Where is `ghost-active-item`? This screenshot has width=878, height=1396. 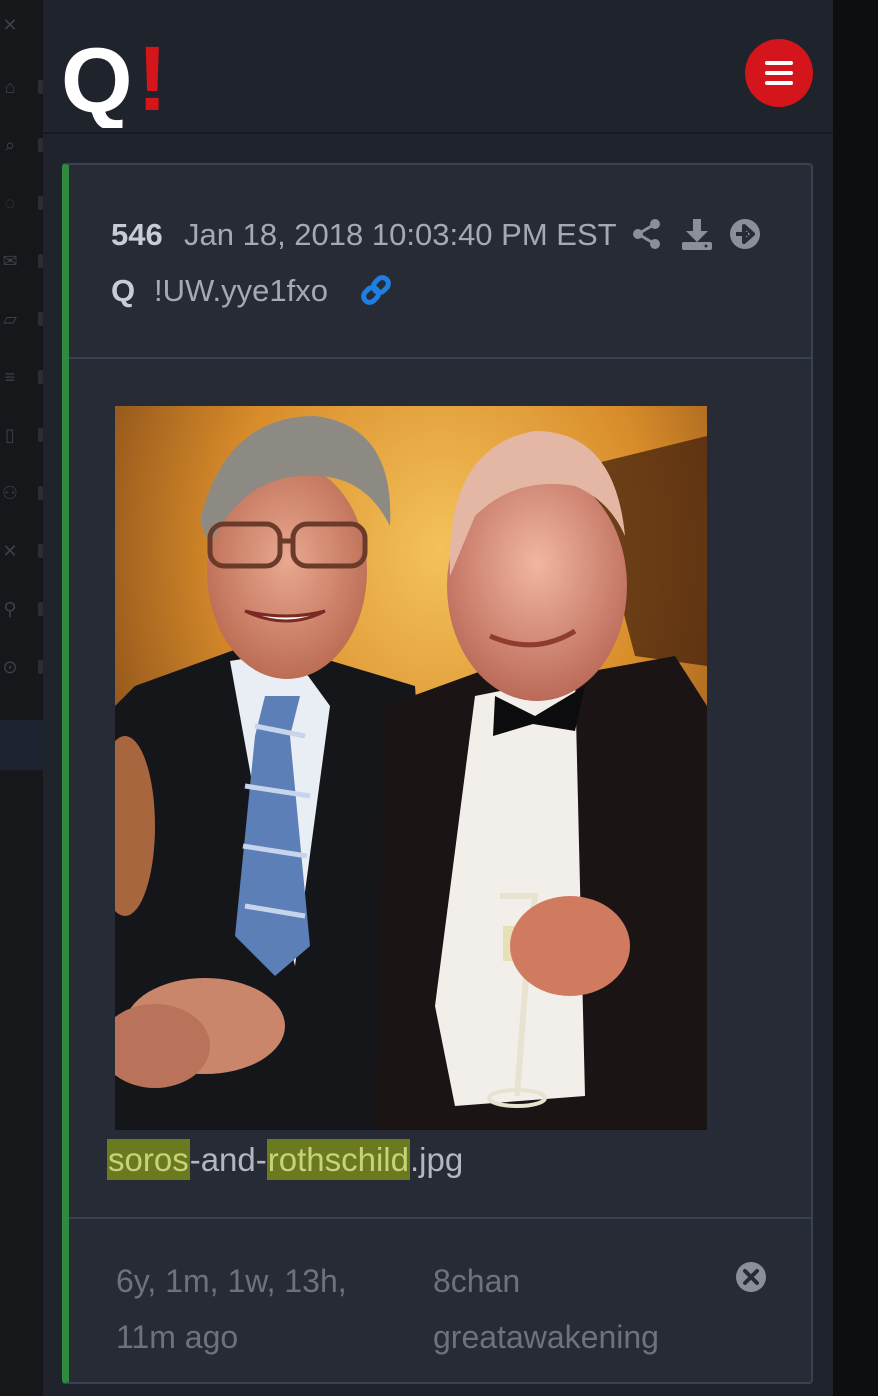
ghost-active-item is located at coordinates (21, 745).